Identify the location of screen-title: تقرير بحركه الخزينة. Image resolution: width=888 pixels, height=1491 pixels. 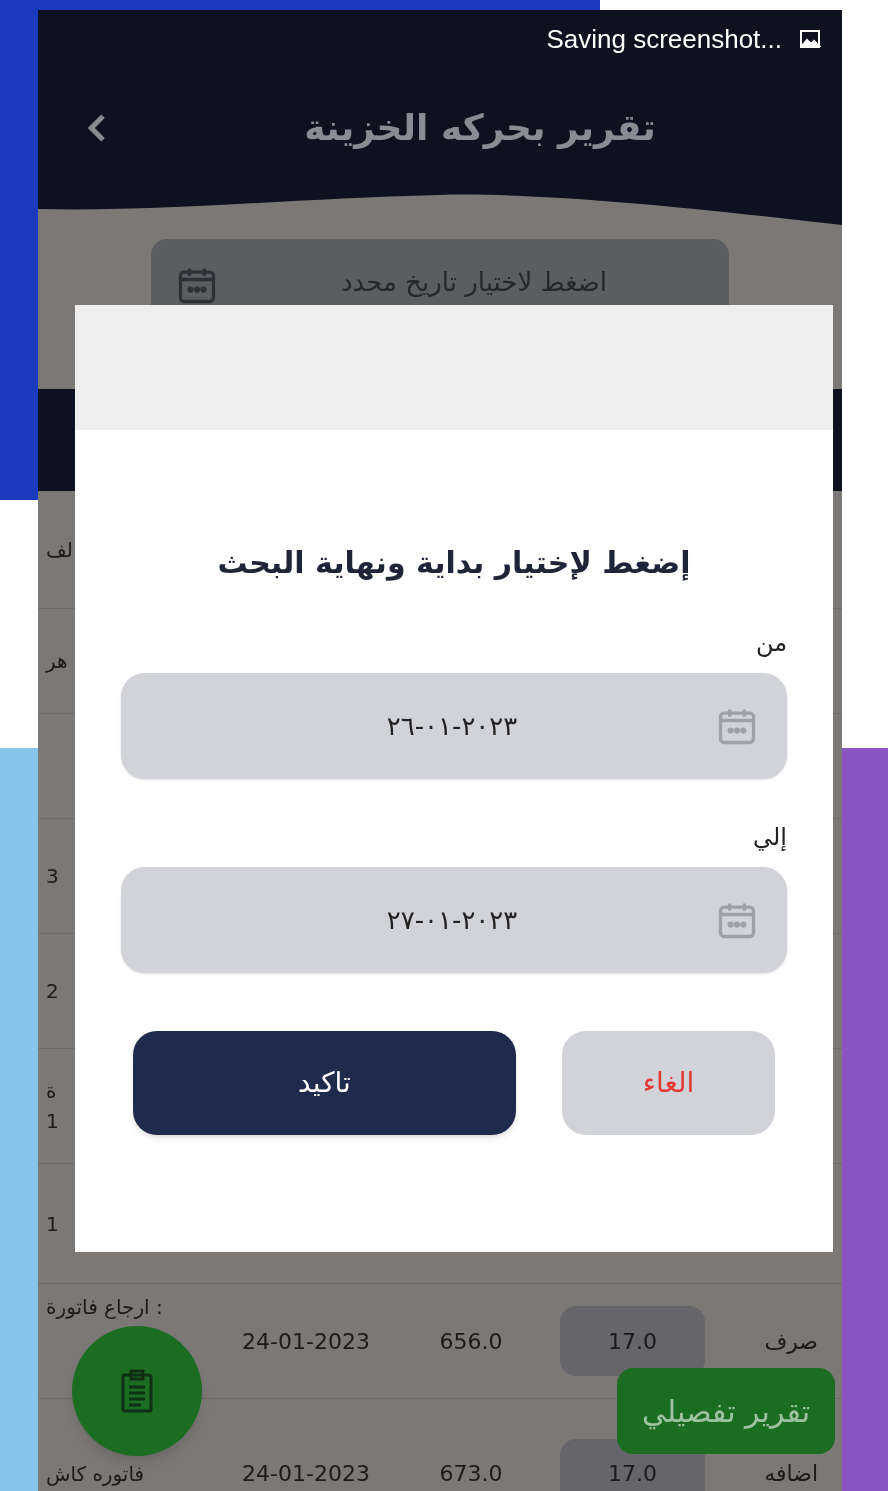
(480, 128).